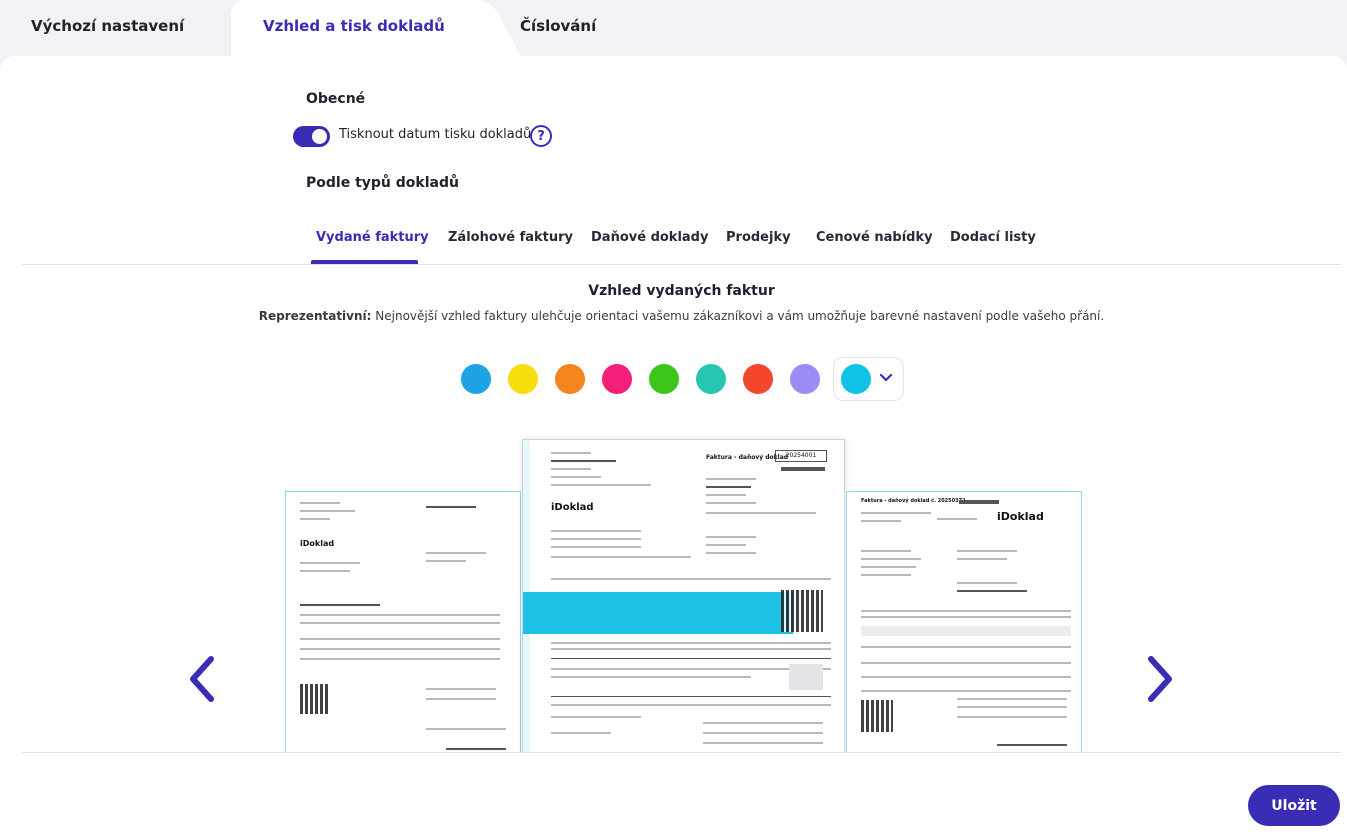  What do you see at coordinates (649, 237) in the screenshot?
I see `tab-tax-documents: Daňové doklady` at bounding box center [649, 237].